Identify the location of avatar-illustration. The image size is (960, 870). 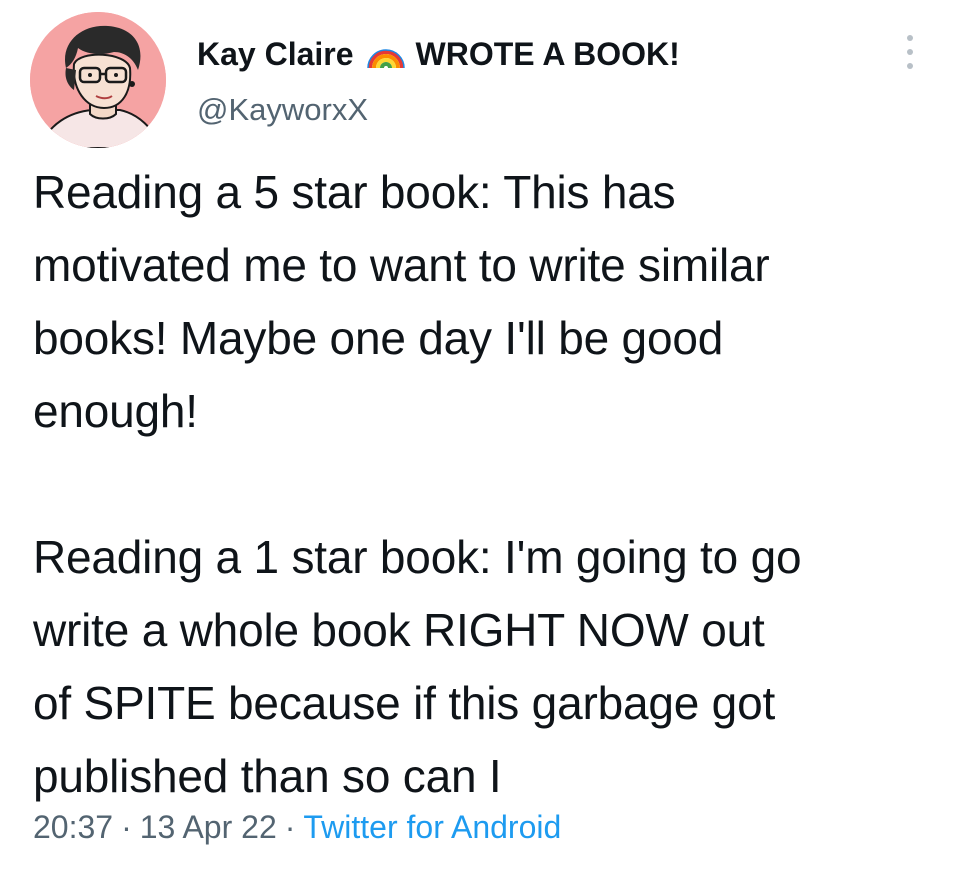
(98, 80).